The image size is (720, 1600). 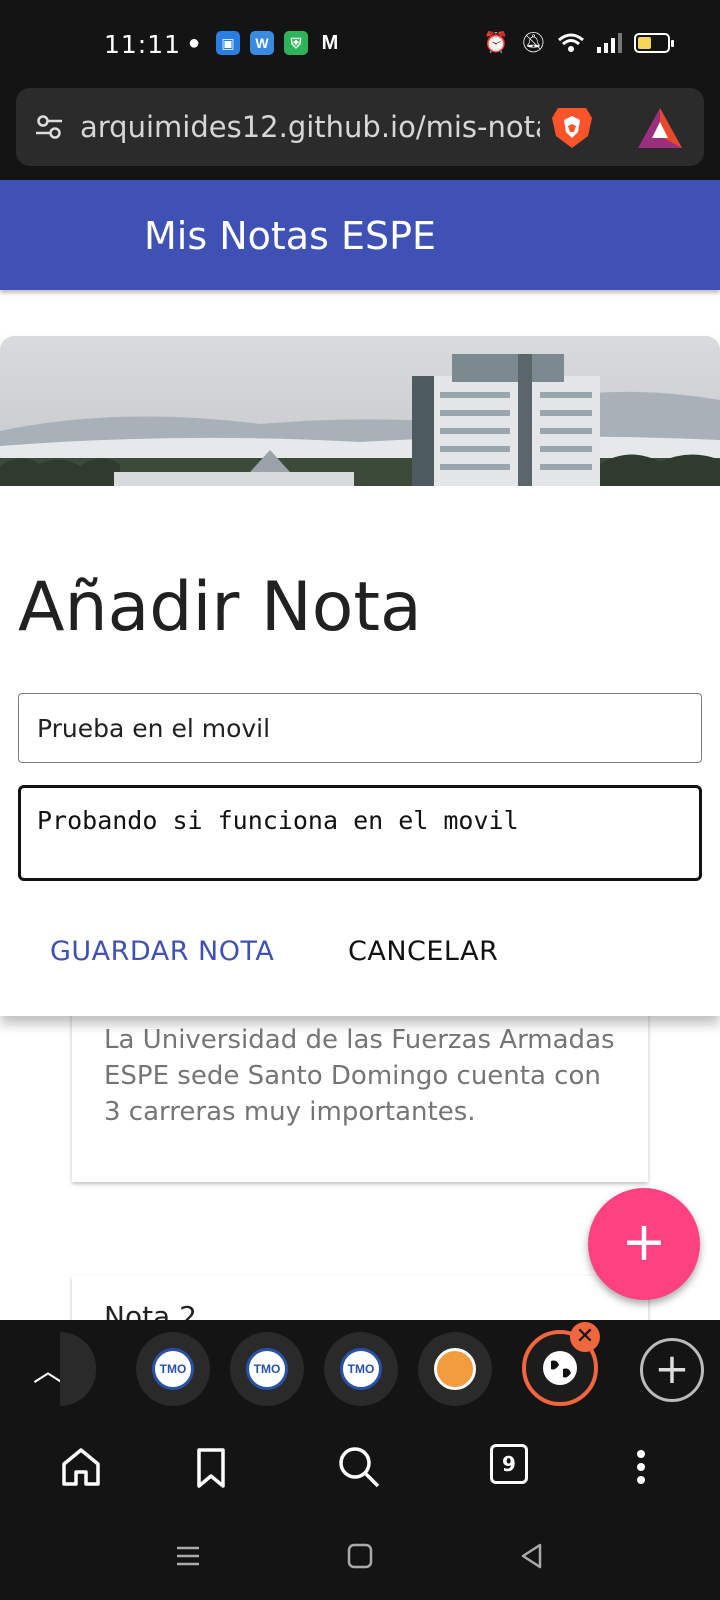 I want to click on w-app-icon: W, so click(x=262, y=43).